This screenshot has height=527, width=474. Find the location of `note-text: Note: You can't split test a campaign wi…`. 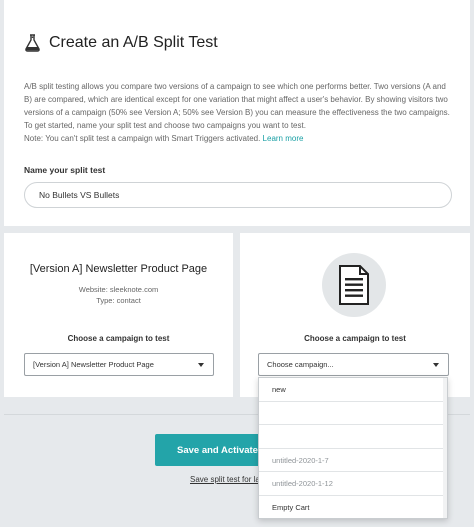

note-text: Note: You can't split test a campaign wi… is located at coordinates (142, 138).